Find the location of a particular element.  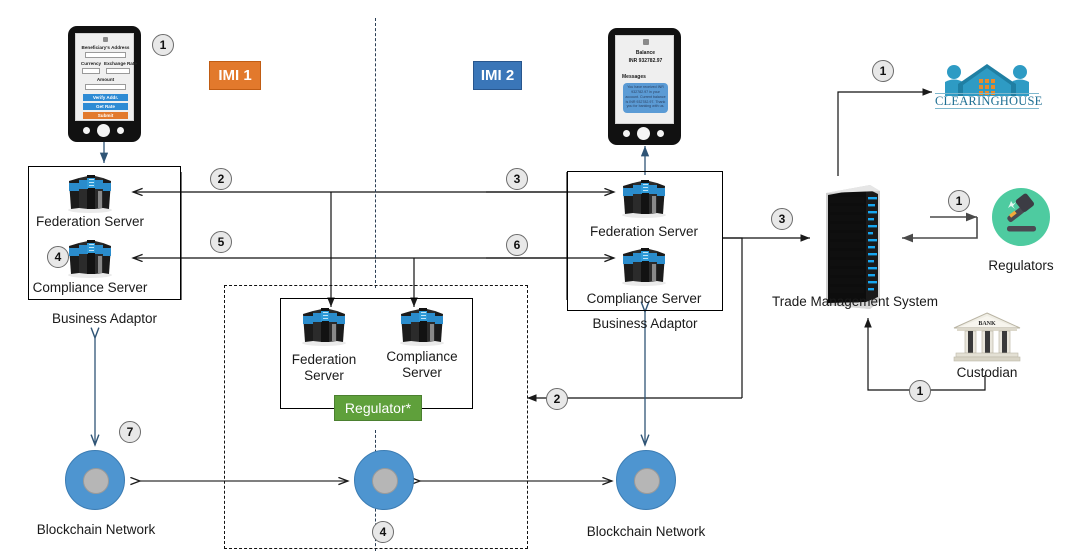

step-badge-7: 7 is located at coordinates (130, 432).